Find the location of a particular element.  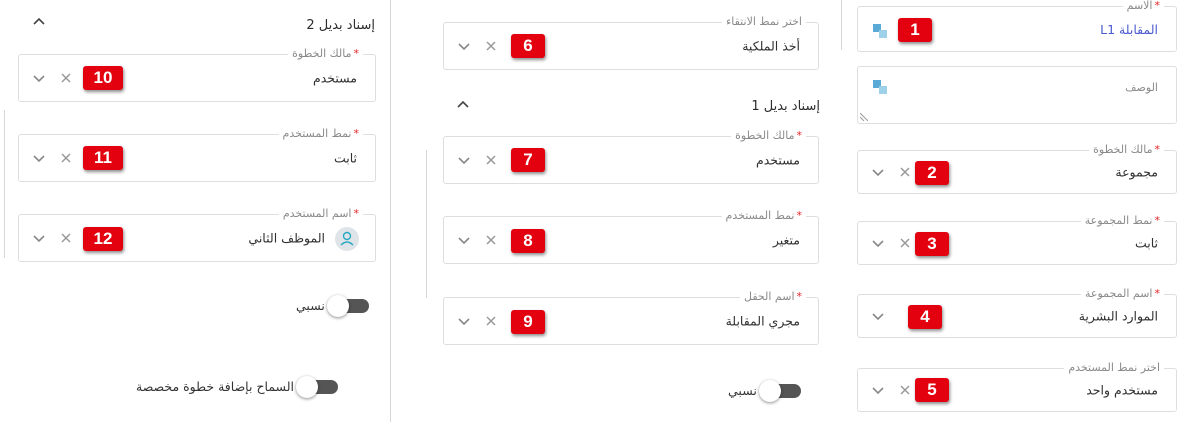

step-owner-label: *مالك الخطوة is located at coordinates (1126, 150).